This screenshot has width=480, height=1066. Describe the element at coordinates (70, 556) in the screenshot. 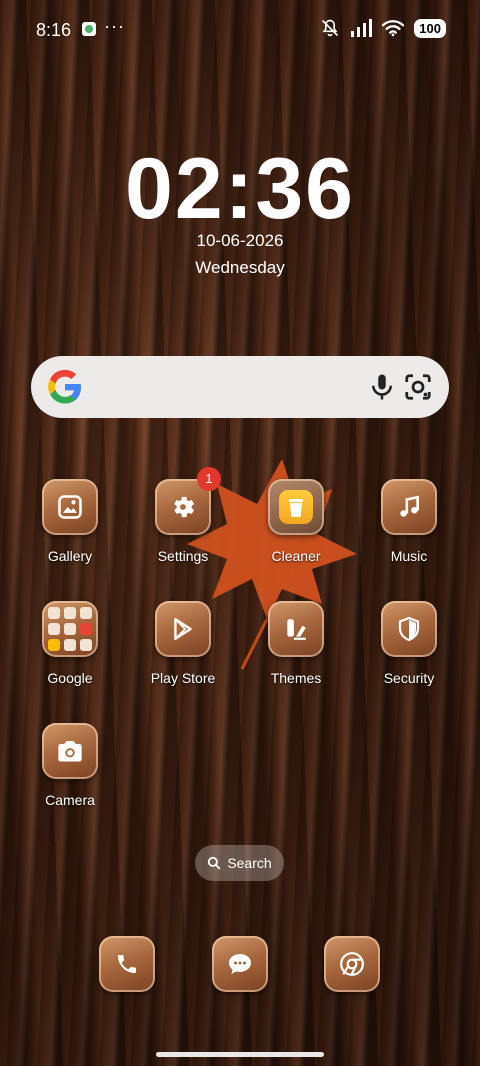

I see `app-label: Gallery` at that location.